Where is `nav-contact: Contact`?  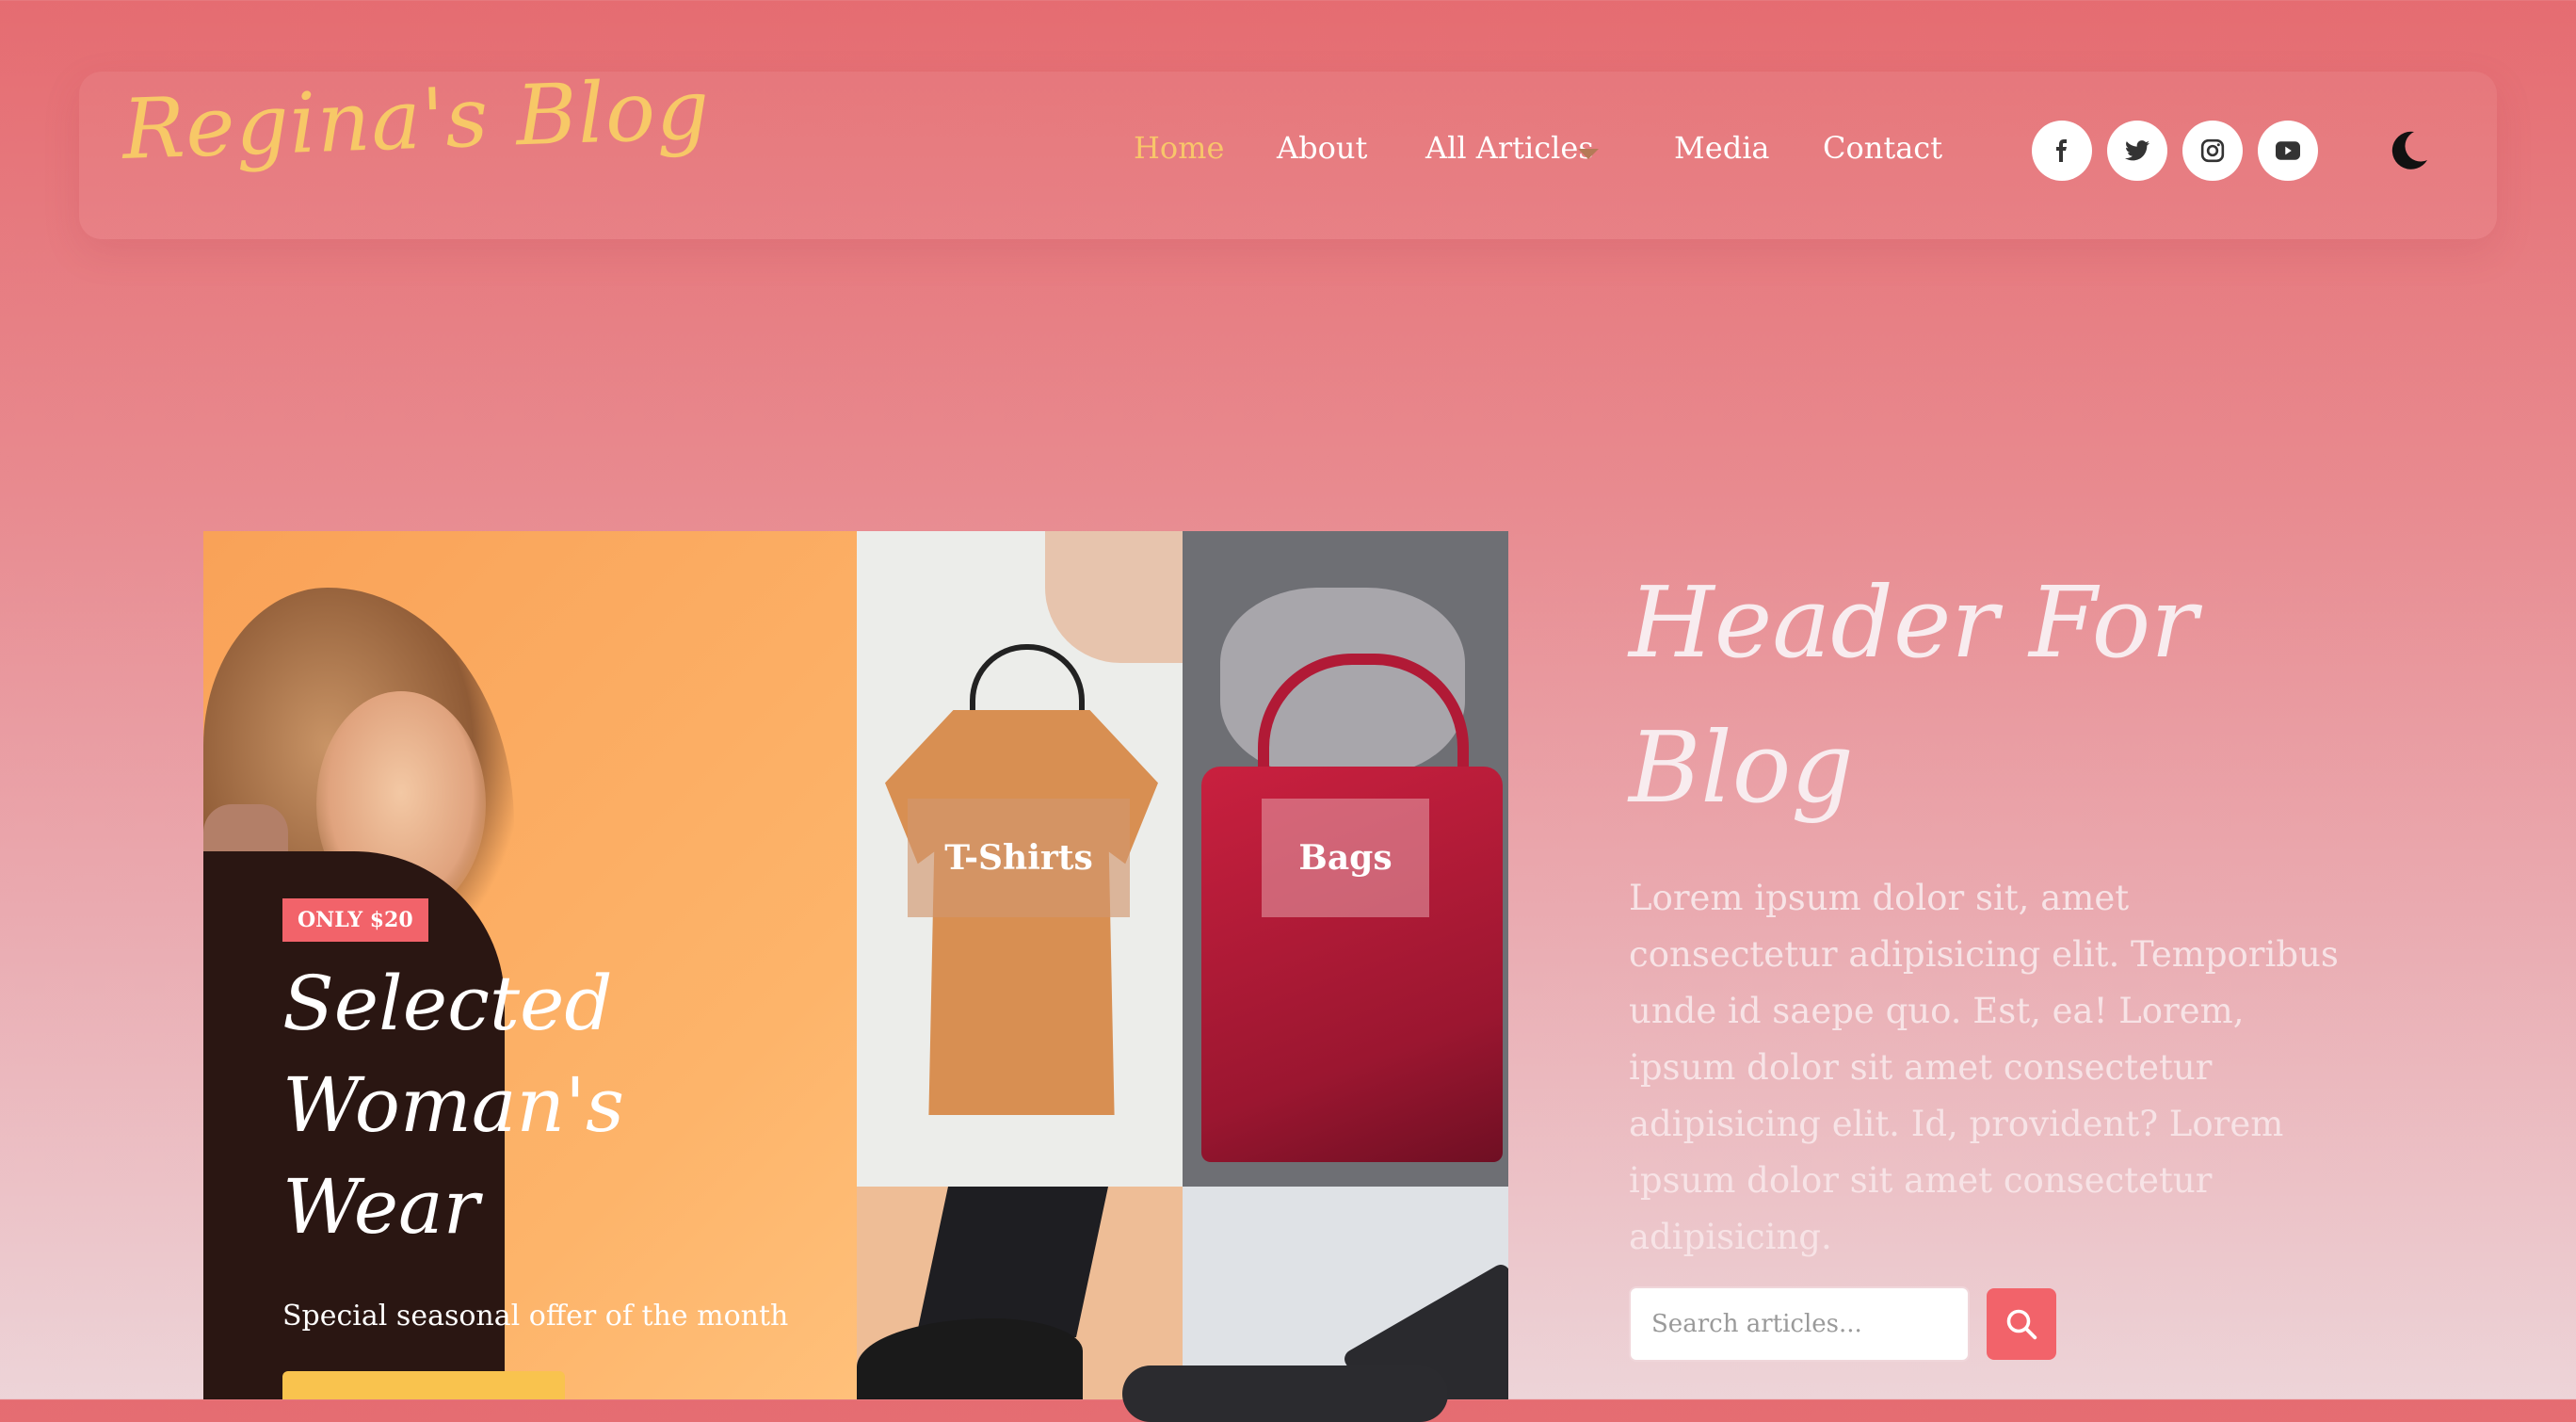
nav-contact: Contact is located at coordinates (1882, 148).